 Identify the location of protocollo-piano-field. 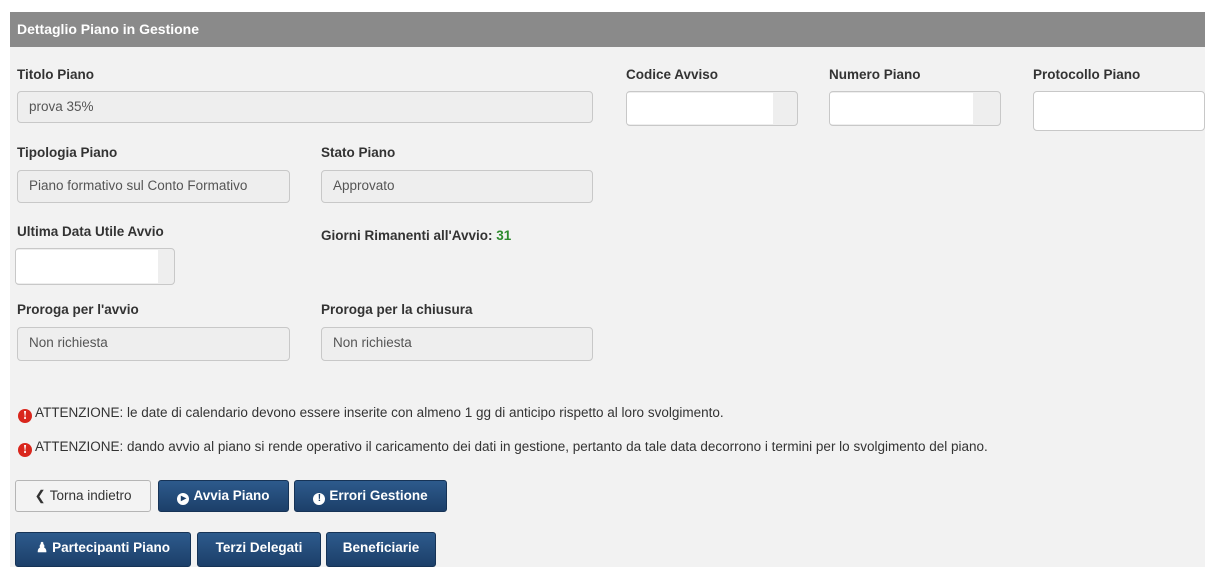
(1119, 111).